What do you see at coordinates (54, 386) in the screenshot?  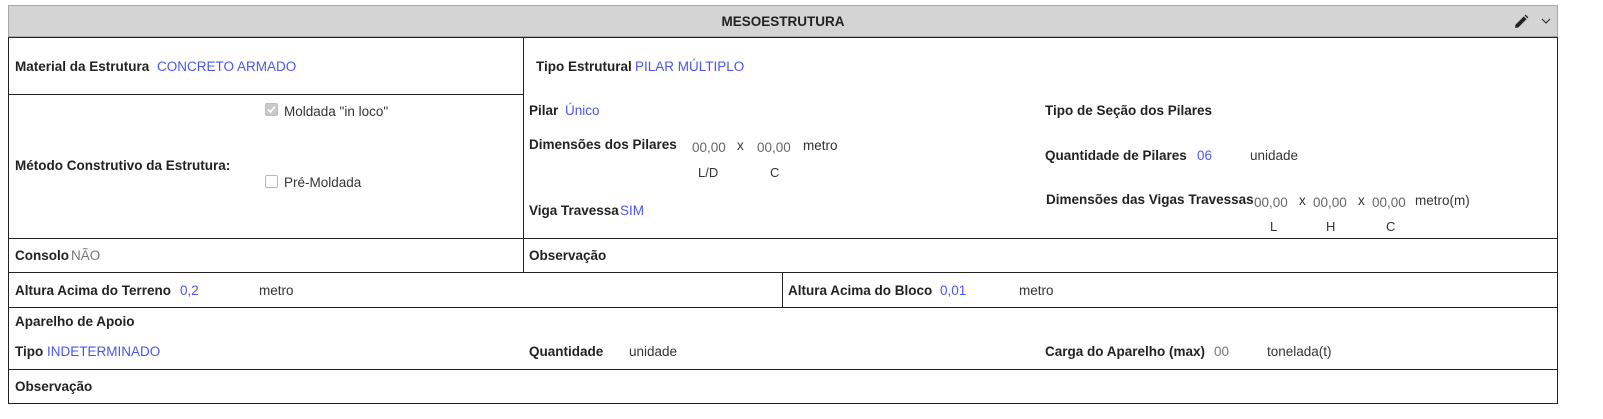 I see `observacao-aparelho-label: Observação` at bounding box center [54, 386].